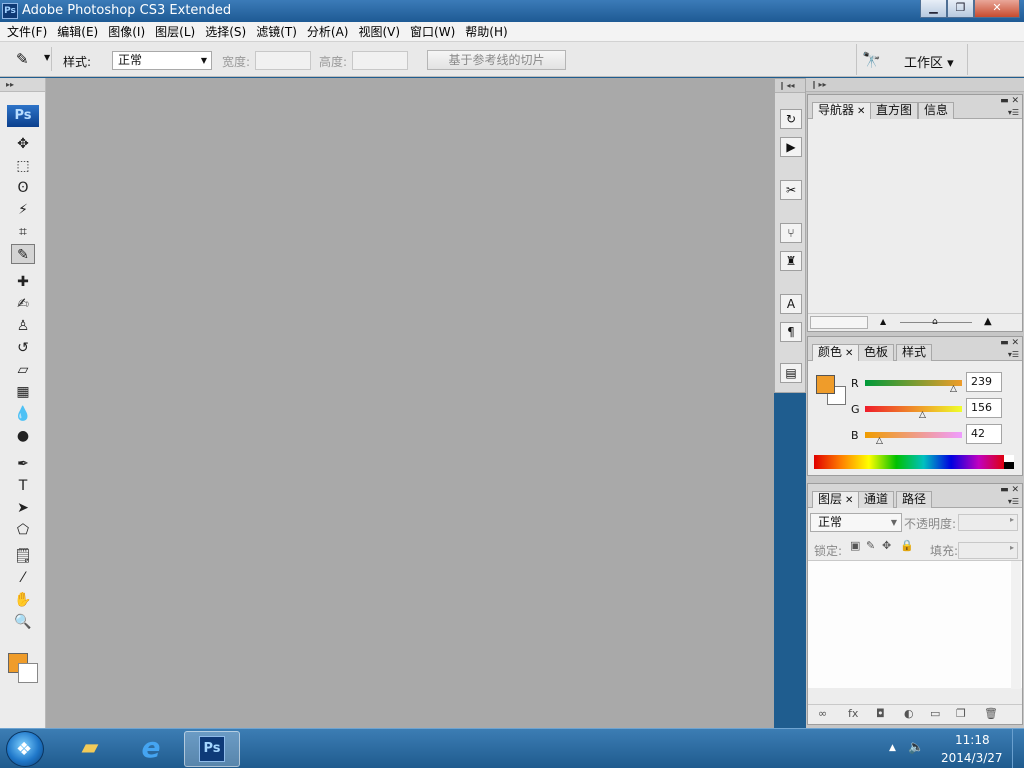  What do you see at coordinates (915, 85) in the screenshot?
I see `right-dock-collapse-handle: ∥ ▸▸` at bounding box center [915, 85].